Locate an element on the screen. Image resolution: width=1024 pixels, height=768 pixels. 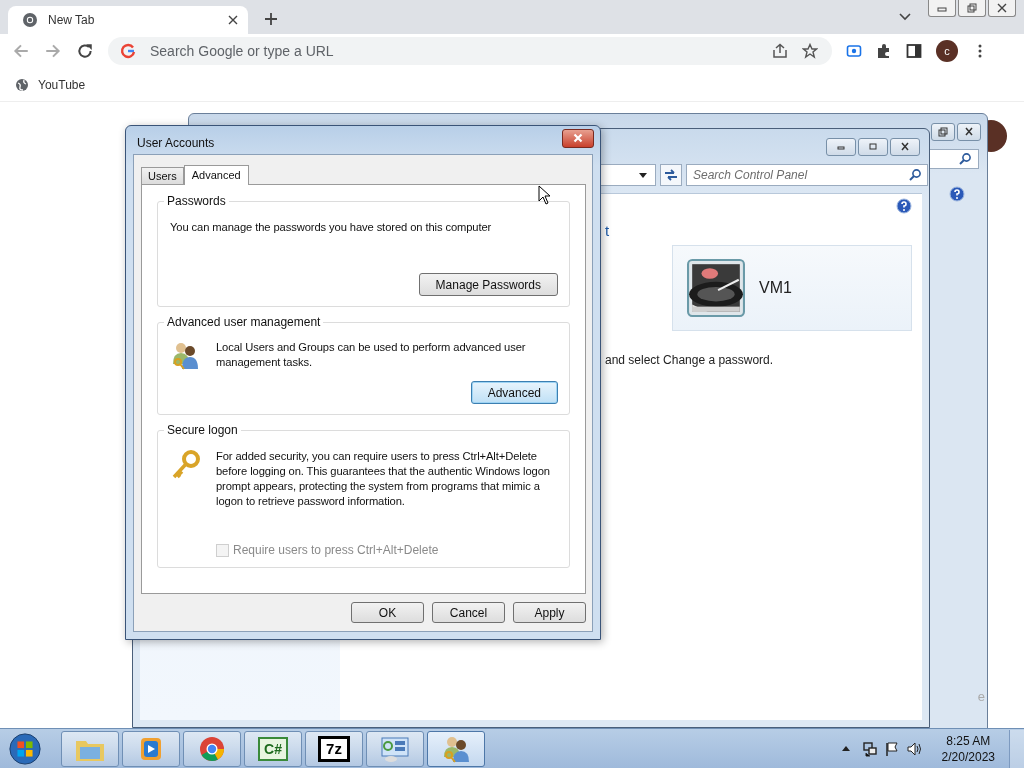
search-icon is located at coordinates (965, 159).